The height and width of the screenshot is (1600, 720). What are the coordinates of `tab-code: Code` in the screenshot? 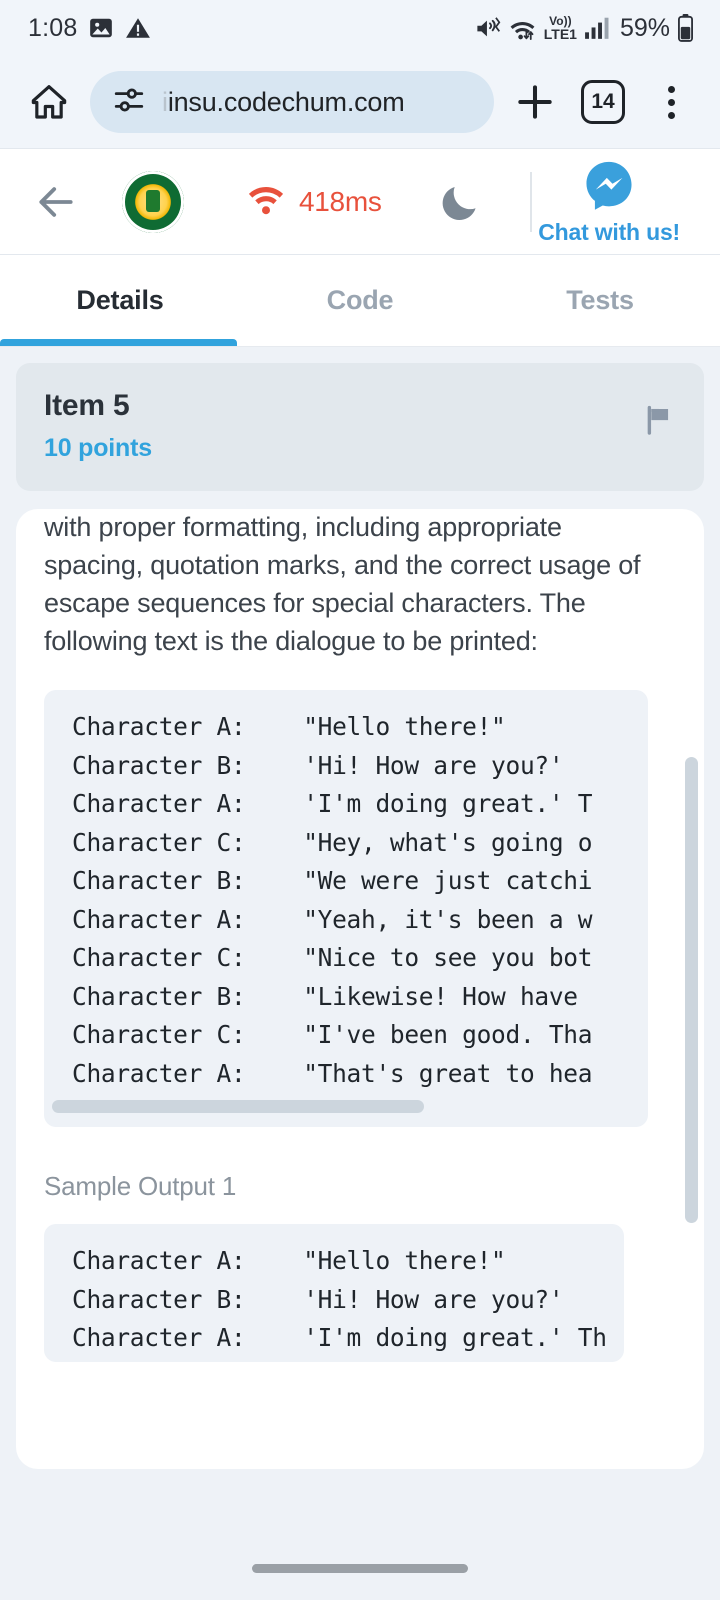 It's located at (360, 300).